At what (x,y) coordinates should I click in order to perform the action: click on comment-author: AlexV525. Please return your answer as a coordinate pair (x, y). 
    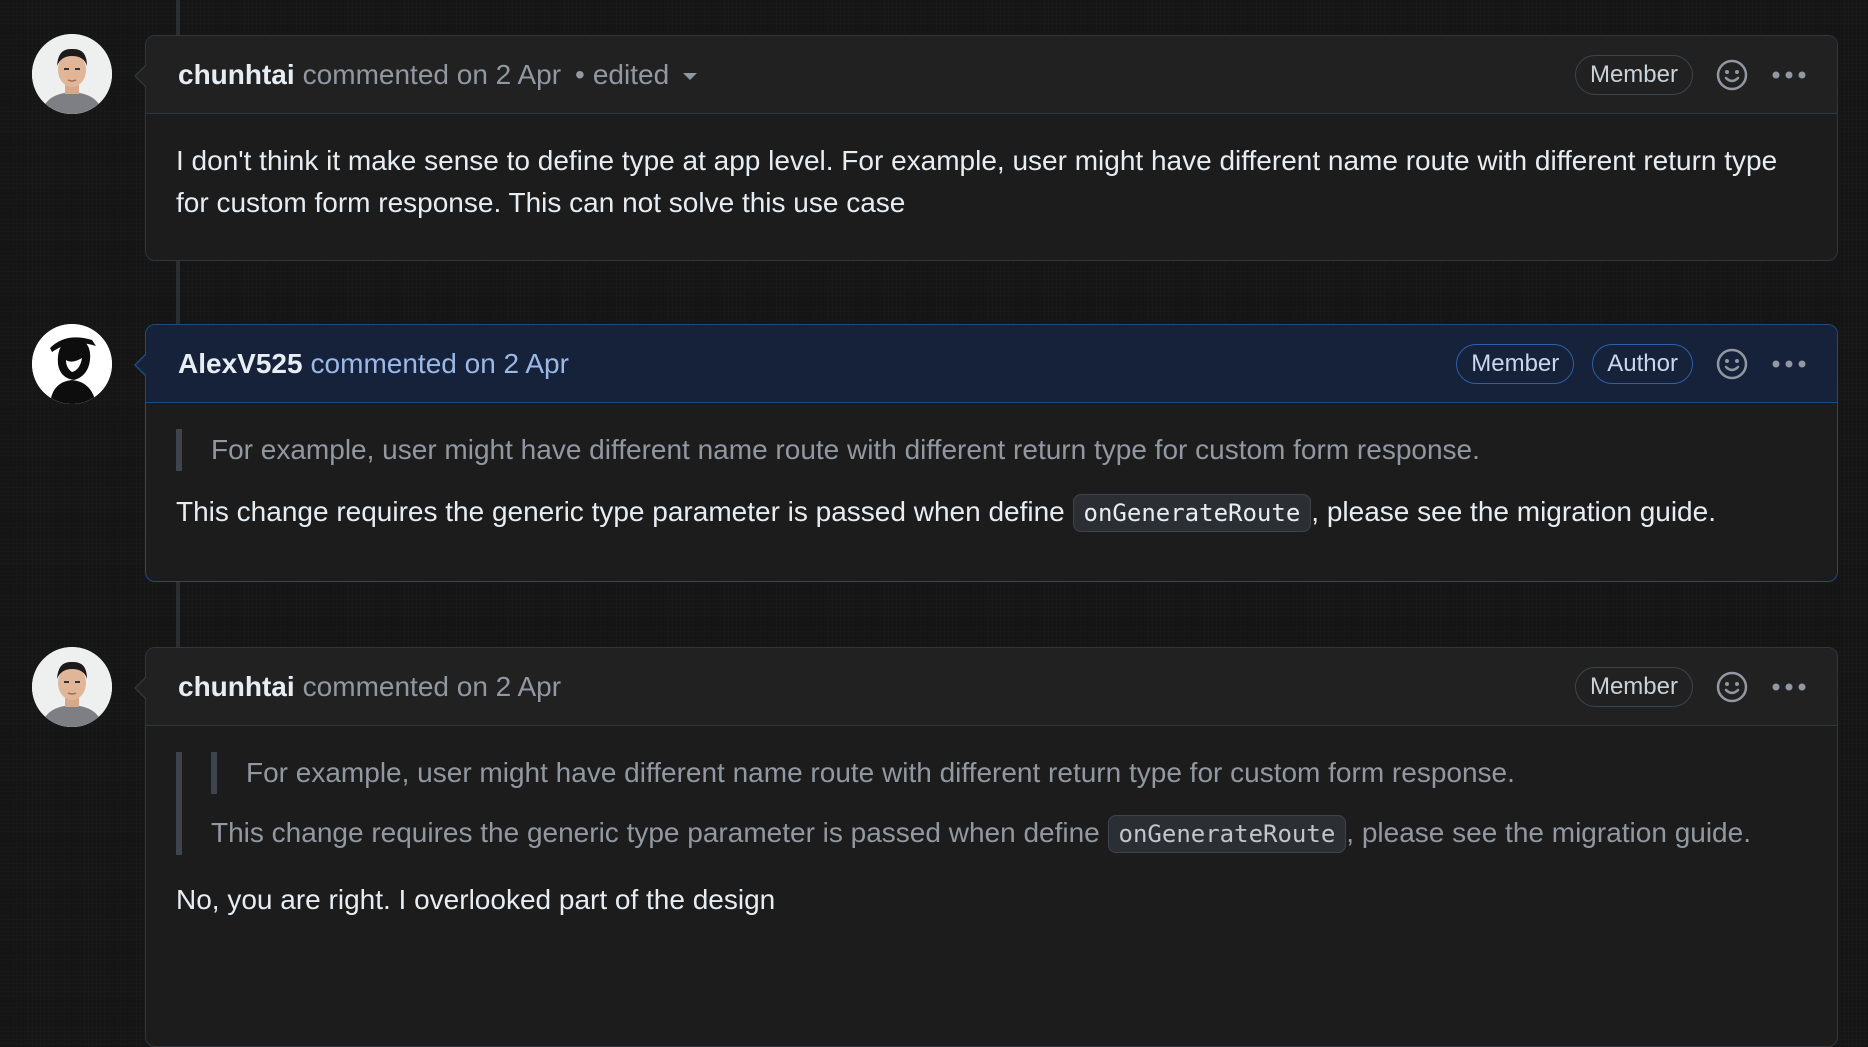
    Looking at the image, I should click on (240, 364).